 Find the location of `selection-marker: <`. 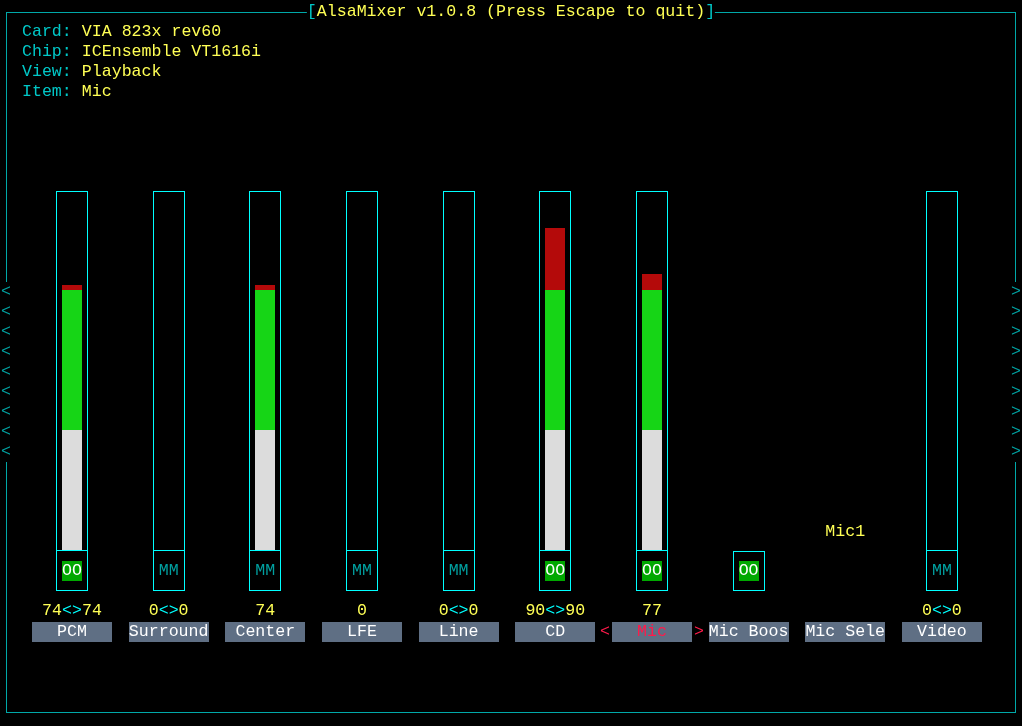

selection-marker: < is located at coordinates (604, 632).